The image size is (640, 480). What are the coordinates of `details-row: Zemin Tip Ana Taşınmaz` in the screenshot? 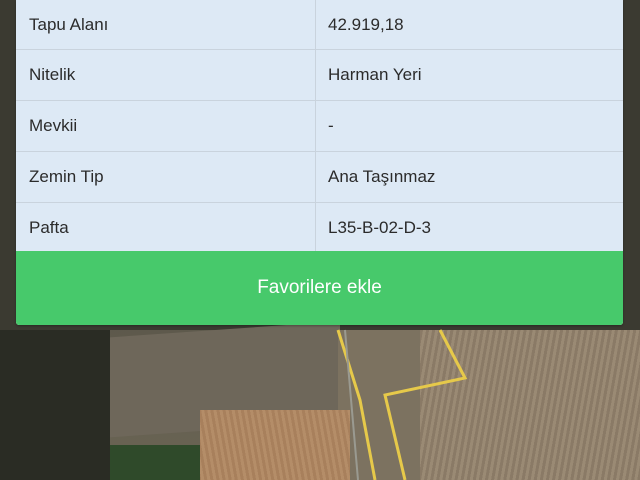 It's located at (319, 177).